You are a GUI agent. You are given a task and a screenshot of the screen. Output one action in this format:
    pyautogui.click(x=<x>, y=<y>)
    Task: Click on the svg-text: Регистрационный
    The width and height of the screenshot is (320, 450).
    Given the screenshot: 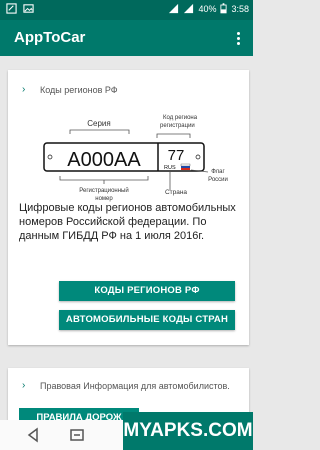 What is the action you would take?
    pyautogui.click(x=103, y=190)
    